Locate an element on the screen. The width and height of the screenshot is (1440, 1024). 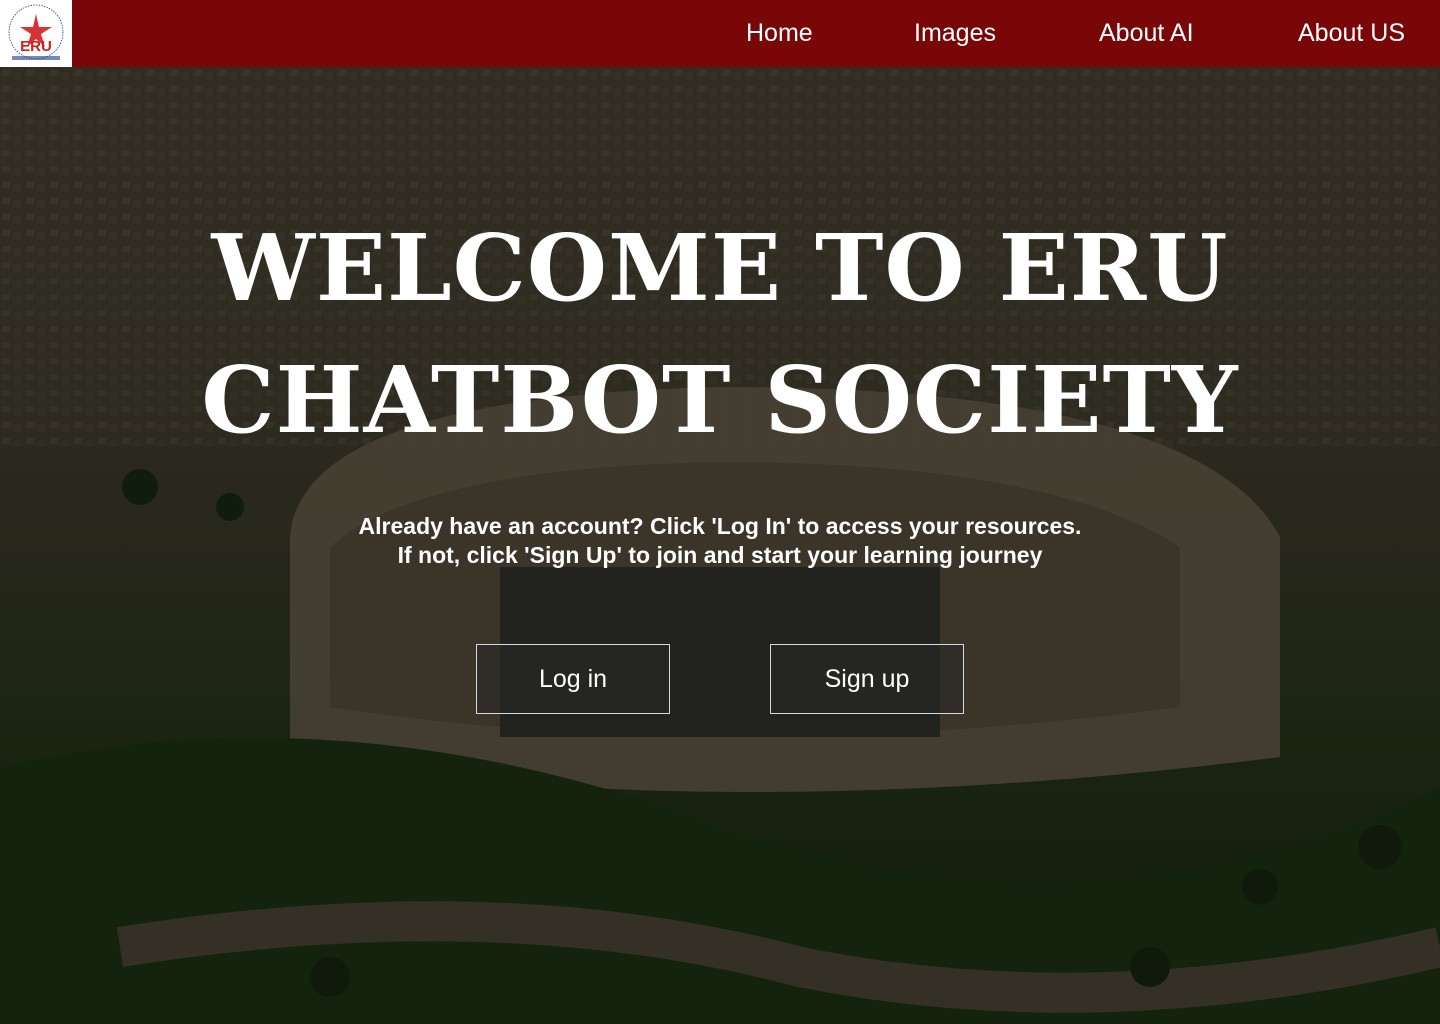
hero-title-line-2: Chatbot Society is located at coordinates (720, 400).